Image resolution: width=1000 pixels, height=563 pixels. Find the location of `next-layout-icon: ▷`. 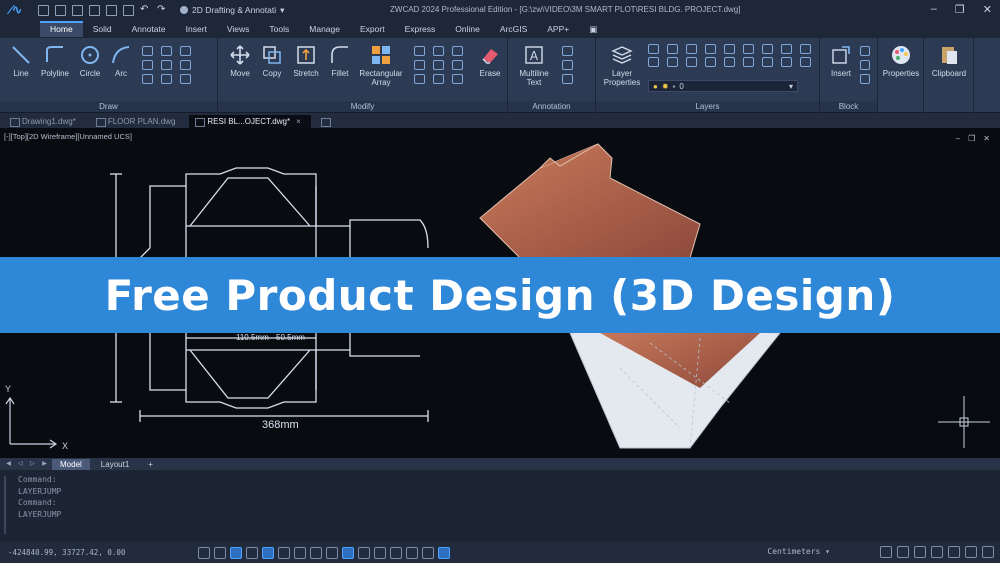

next-layout-icon: ▷ is located at coordinates (32, 464).